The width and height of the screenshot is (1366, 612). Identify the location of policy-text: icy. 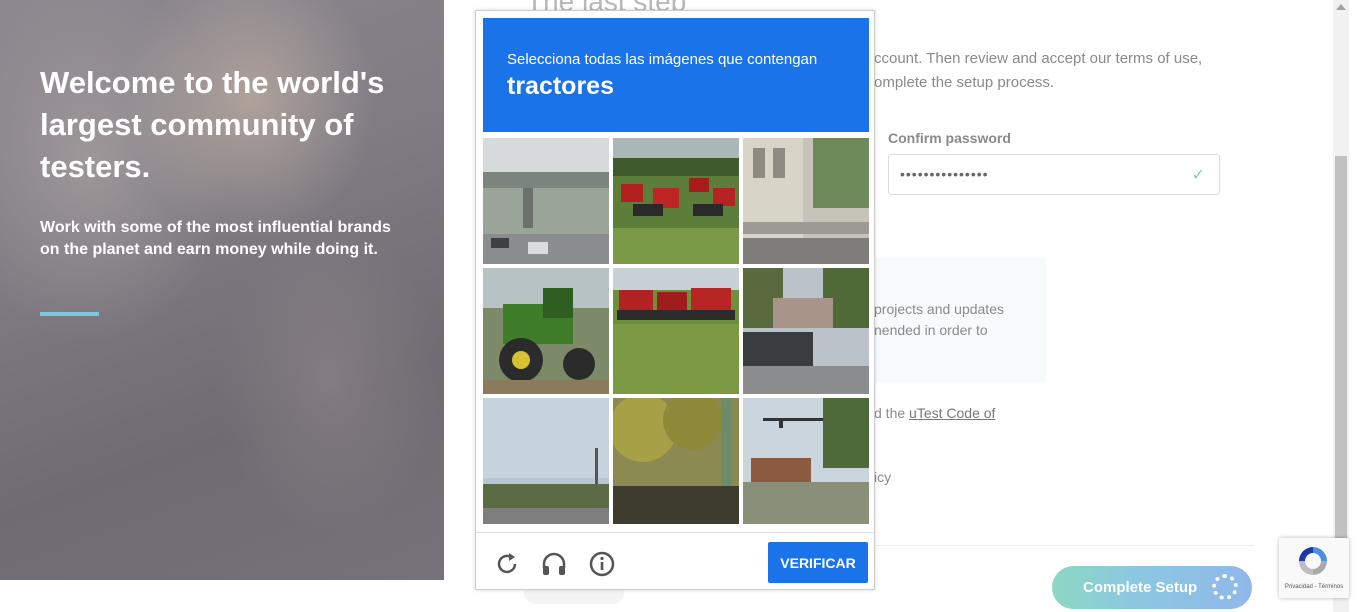
(882, 477).